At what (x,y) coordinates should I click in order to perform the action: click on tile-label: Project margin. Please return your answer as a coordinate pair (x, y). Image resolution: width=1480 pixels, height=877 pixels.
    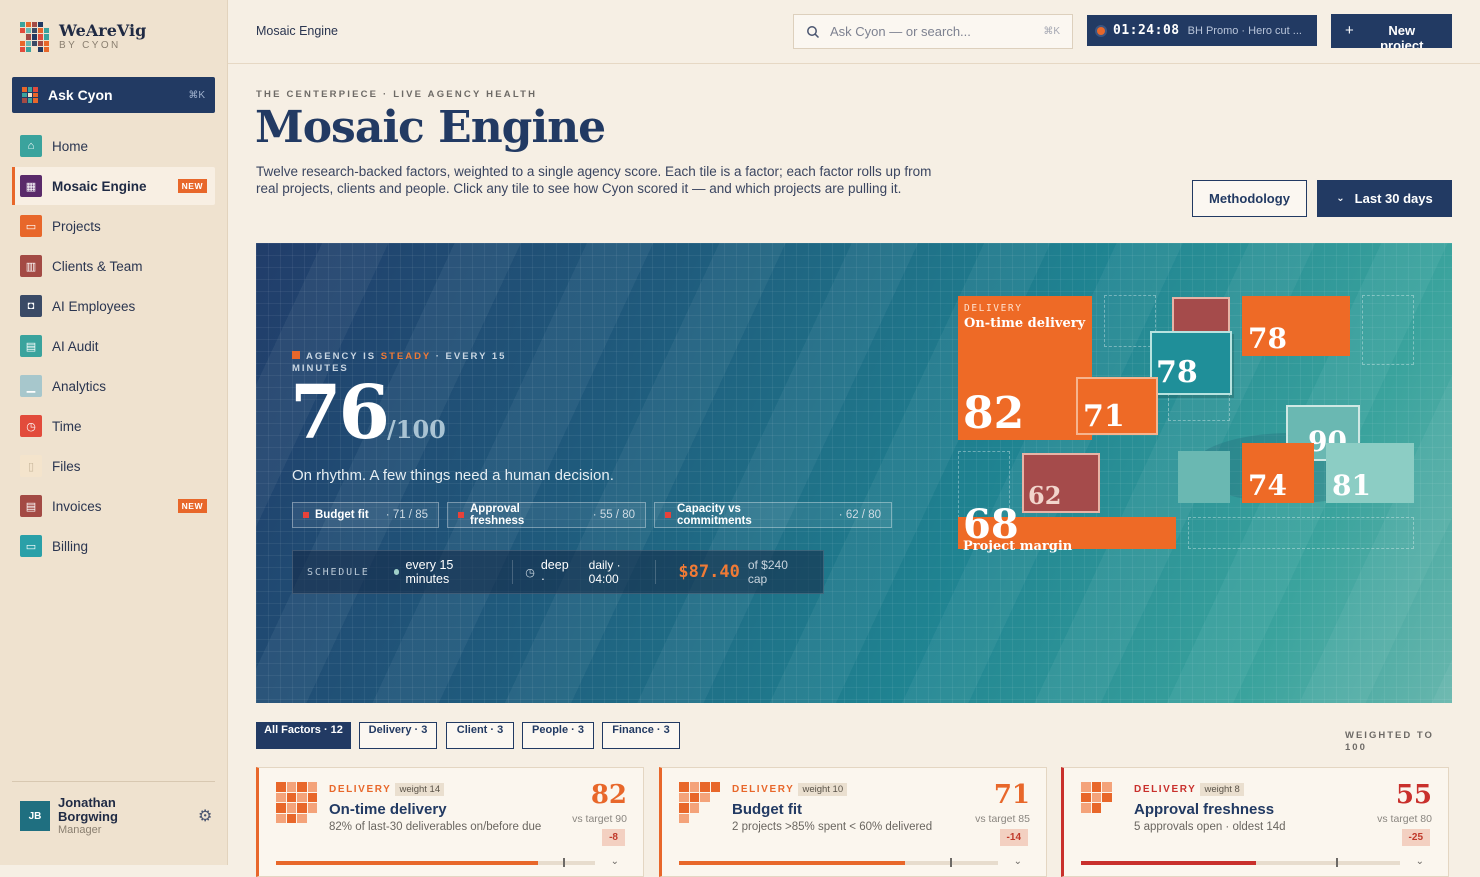
    Looking at the image, I should click on (1018, 546).